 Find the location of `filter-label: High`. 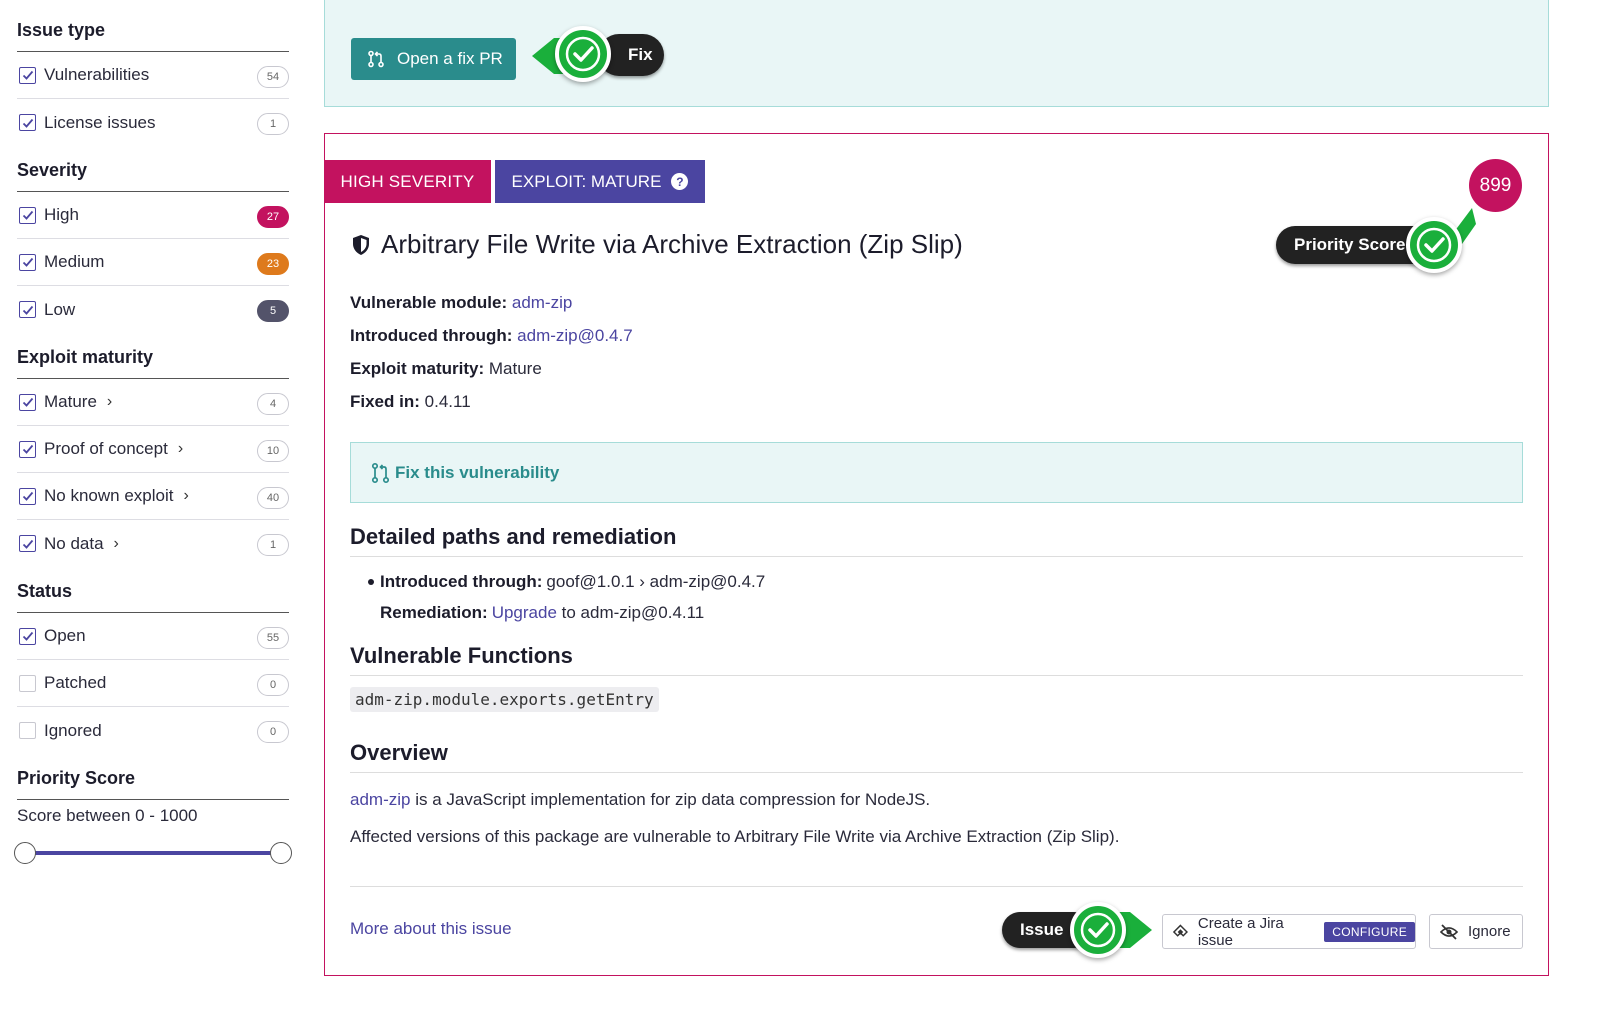

filter-label: High is located at coordinates (61, 214).